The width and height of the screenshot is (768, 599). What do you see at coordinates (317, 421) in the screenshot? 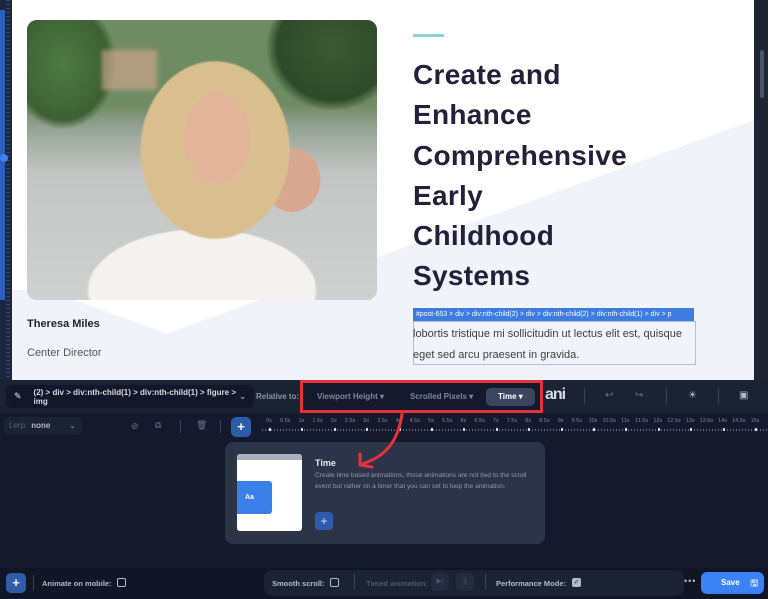
I see `timeline-label: 1.5s` at bounding box center [317, 421].